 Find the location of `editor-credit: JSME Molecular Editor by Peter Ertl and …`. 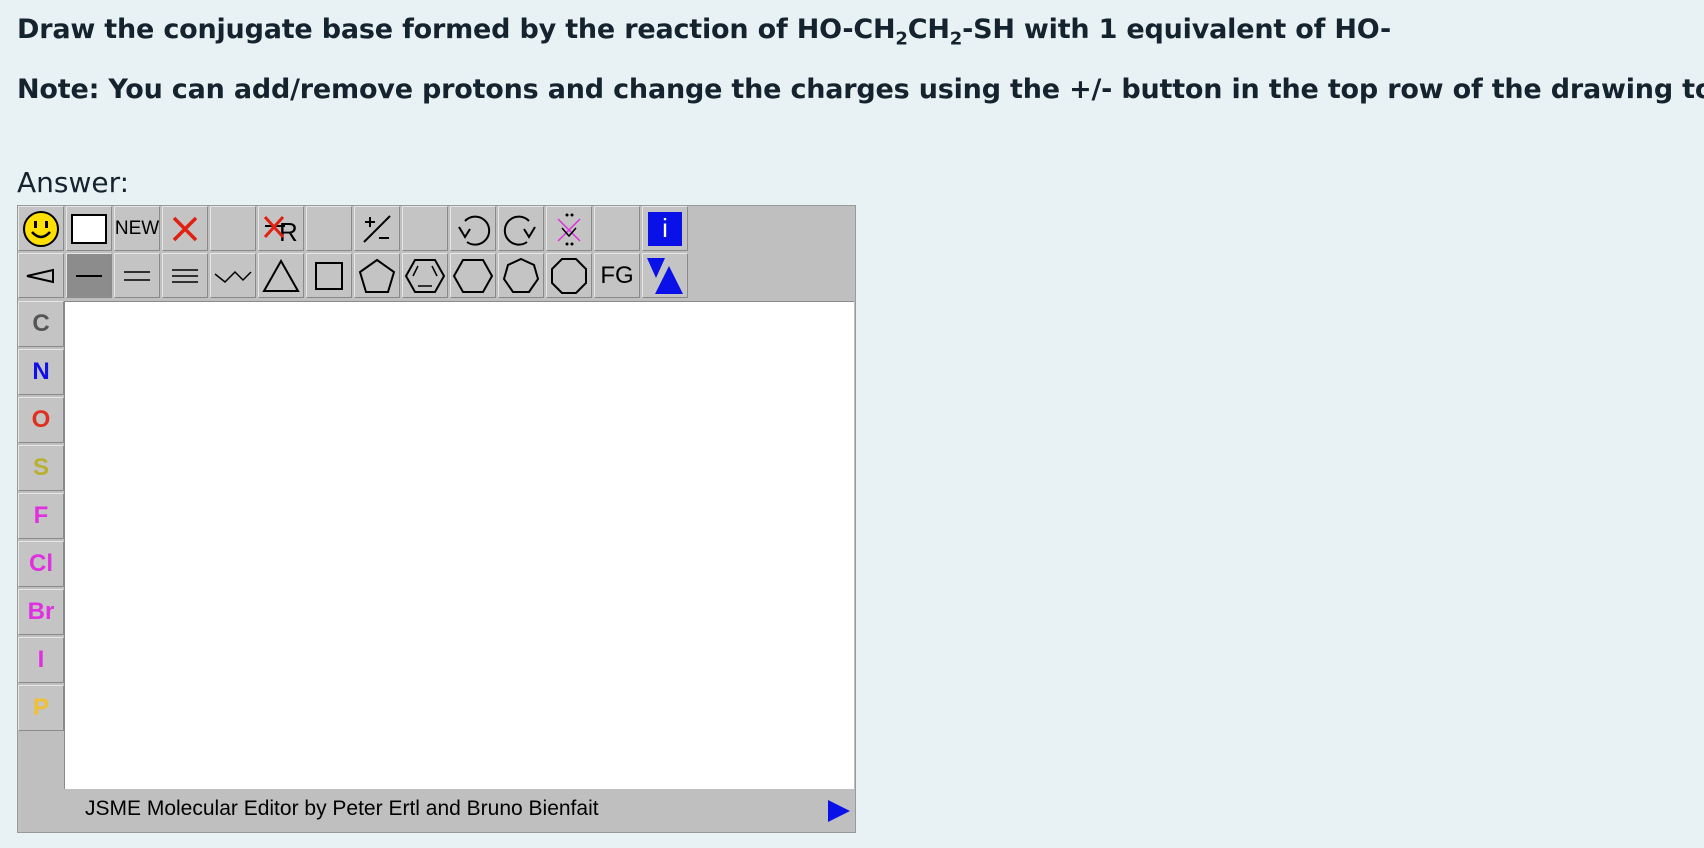

editor-credit: JSME Molecular Editor by Peter Ertl and … is located at coordinates (342, 808).